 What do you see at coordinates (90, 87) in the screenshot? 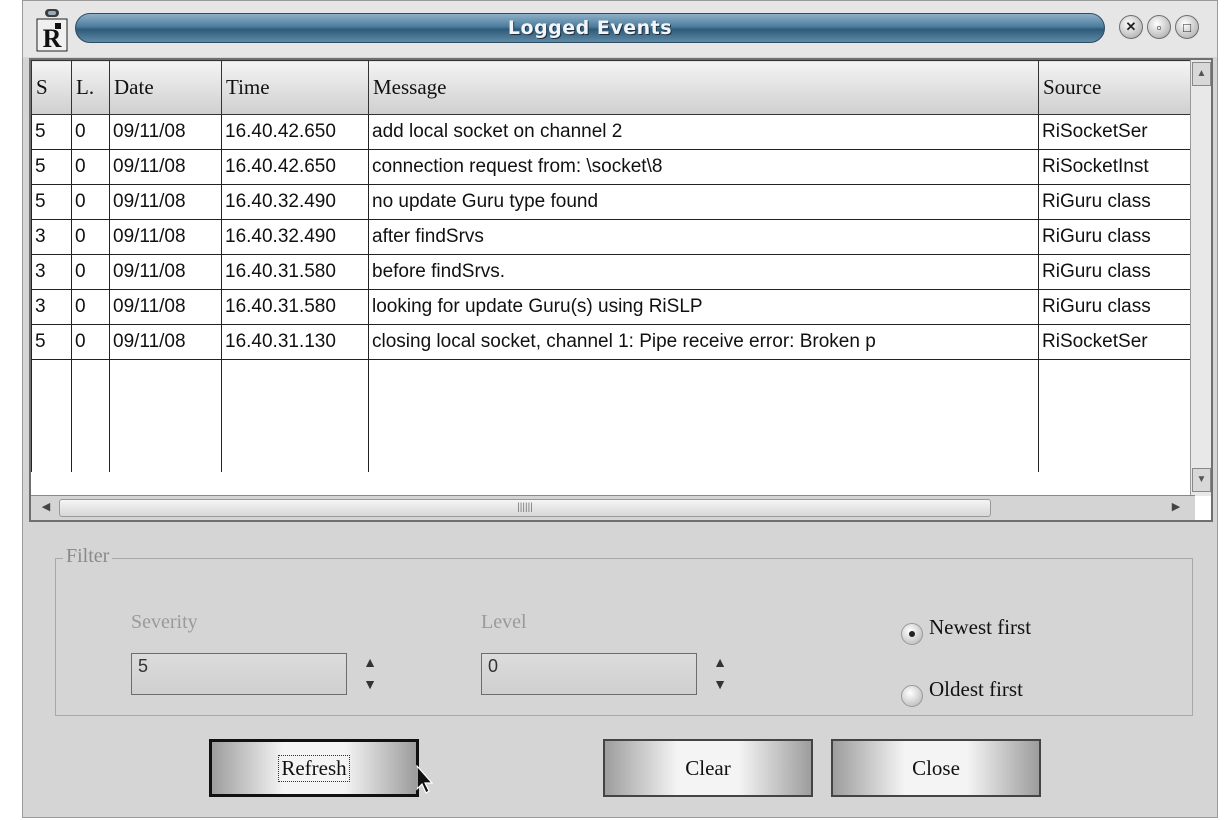
I see `column-header-level: L.` at bounding box center [90, 87].